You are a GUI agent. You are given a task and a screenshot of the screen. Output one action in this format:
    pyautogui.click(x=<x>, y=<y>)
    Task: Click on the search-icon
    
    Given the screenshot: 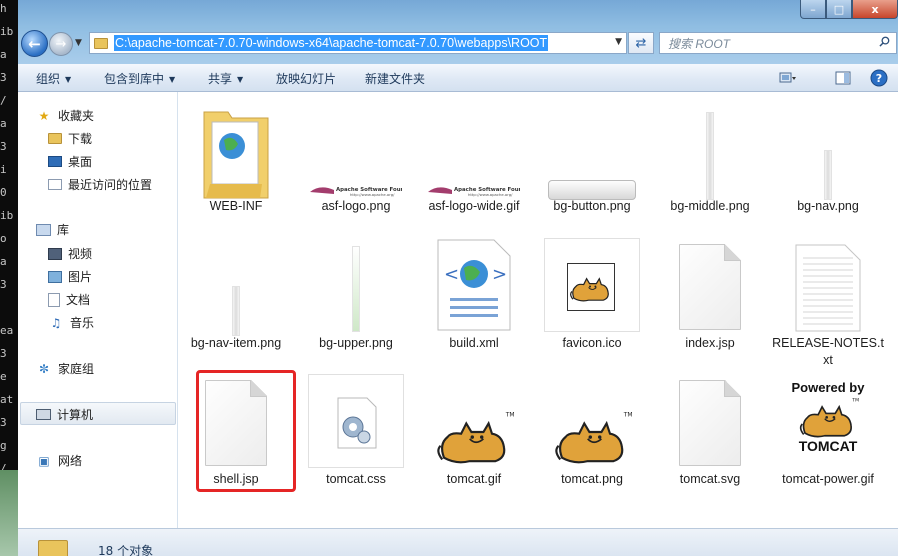 What is the action you would take?
    pyautogui.click(x=884, y=41)
    